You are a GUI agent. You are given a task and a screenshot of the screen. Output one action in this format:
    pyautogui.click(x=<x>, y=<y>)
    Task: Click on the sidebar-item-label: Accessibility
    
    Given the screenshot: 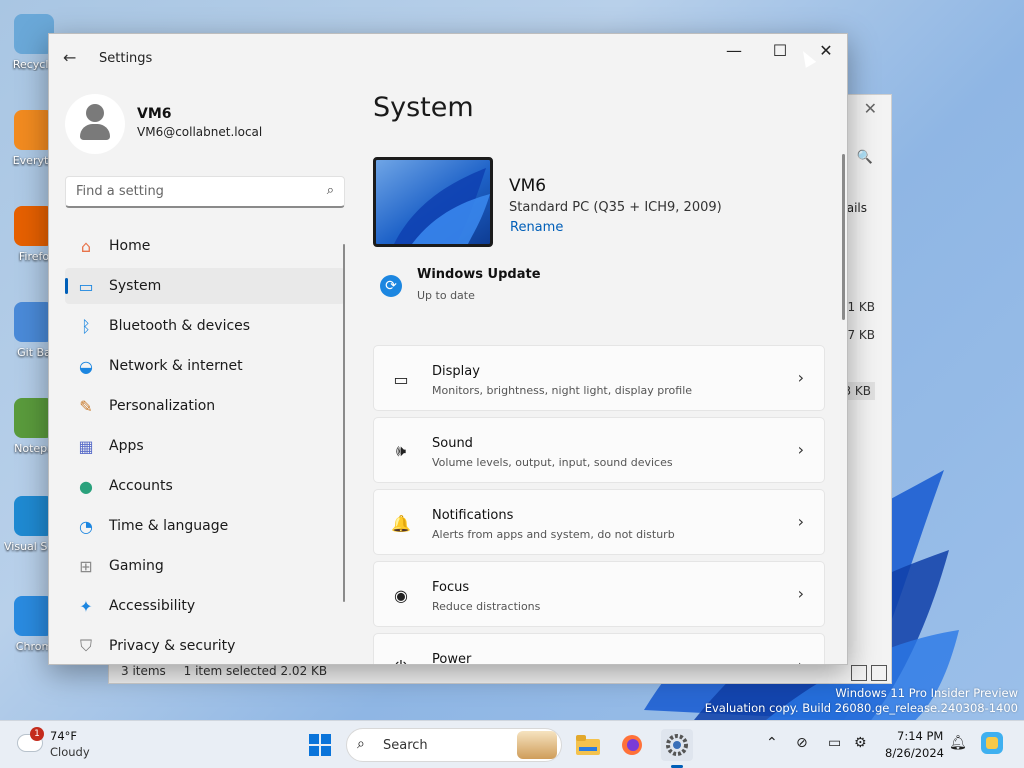 What is the action you would take?
    pyautogui.click(x=152, y=606)
    